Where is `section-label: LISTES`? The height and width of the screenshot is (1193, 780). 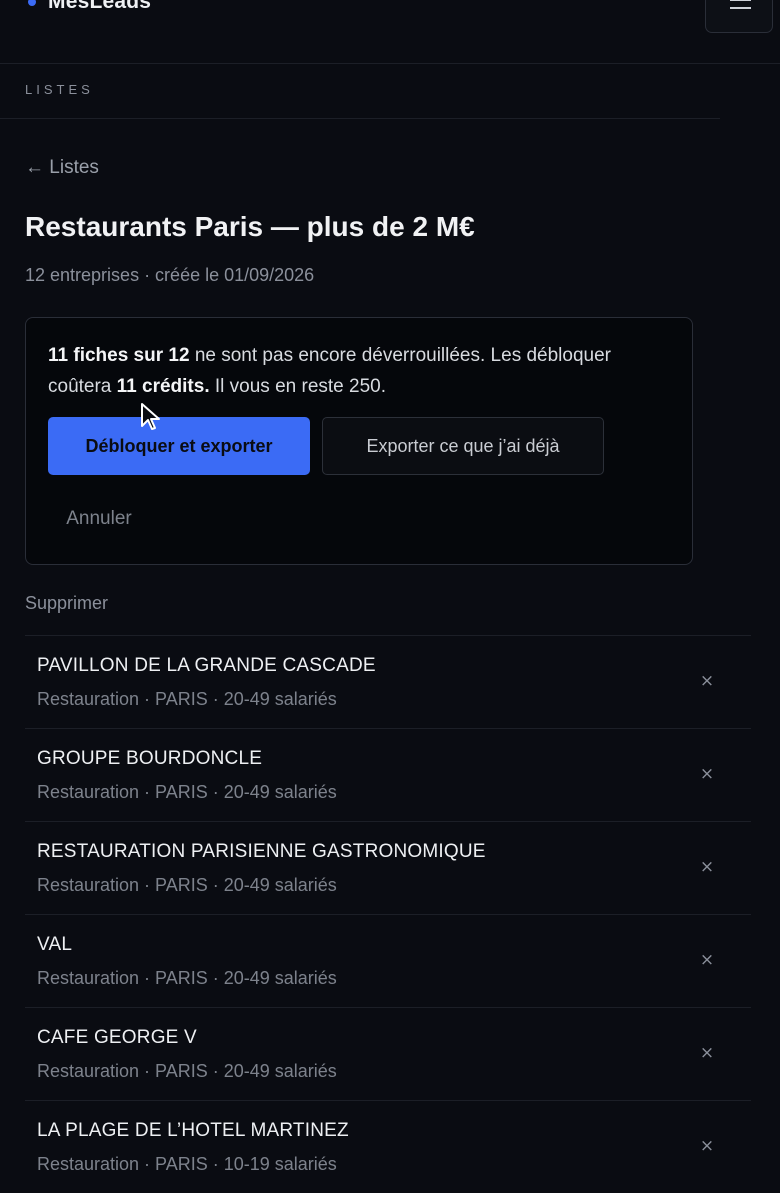 section-label: LISTES is located at coordinates (59, 89).